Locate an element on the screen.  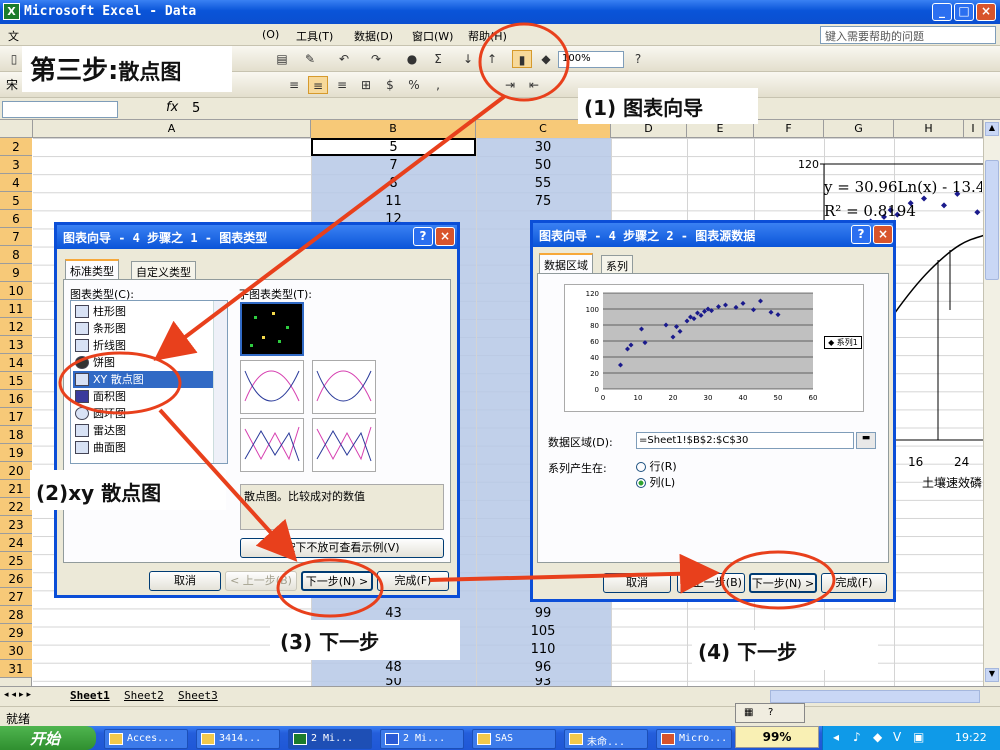
row-header: 10 is located at coordinates (16, 291).